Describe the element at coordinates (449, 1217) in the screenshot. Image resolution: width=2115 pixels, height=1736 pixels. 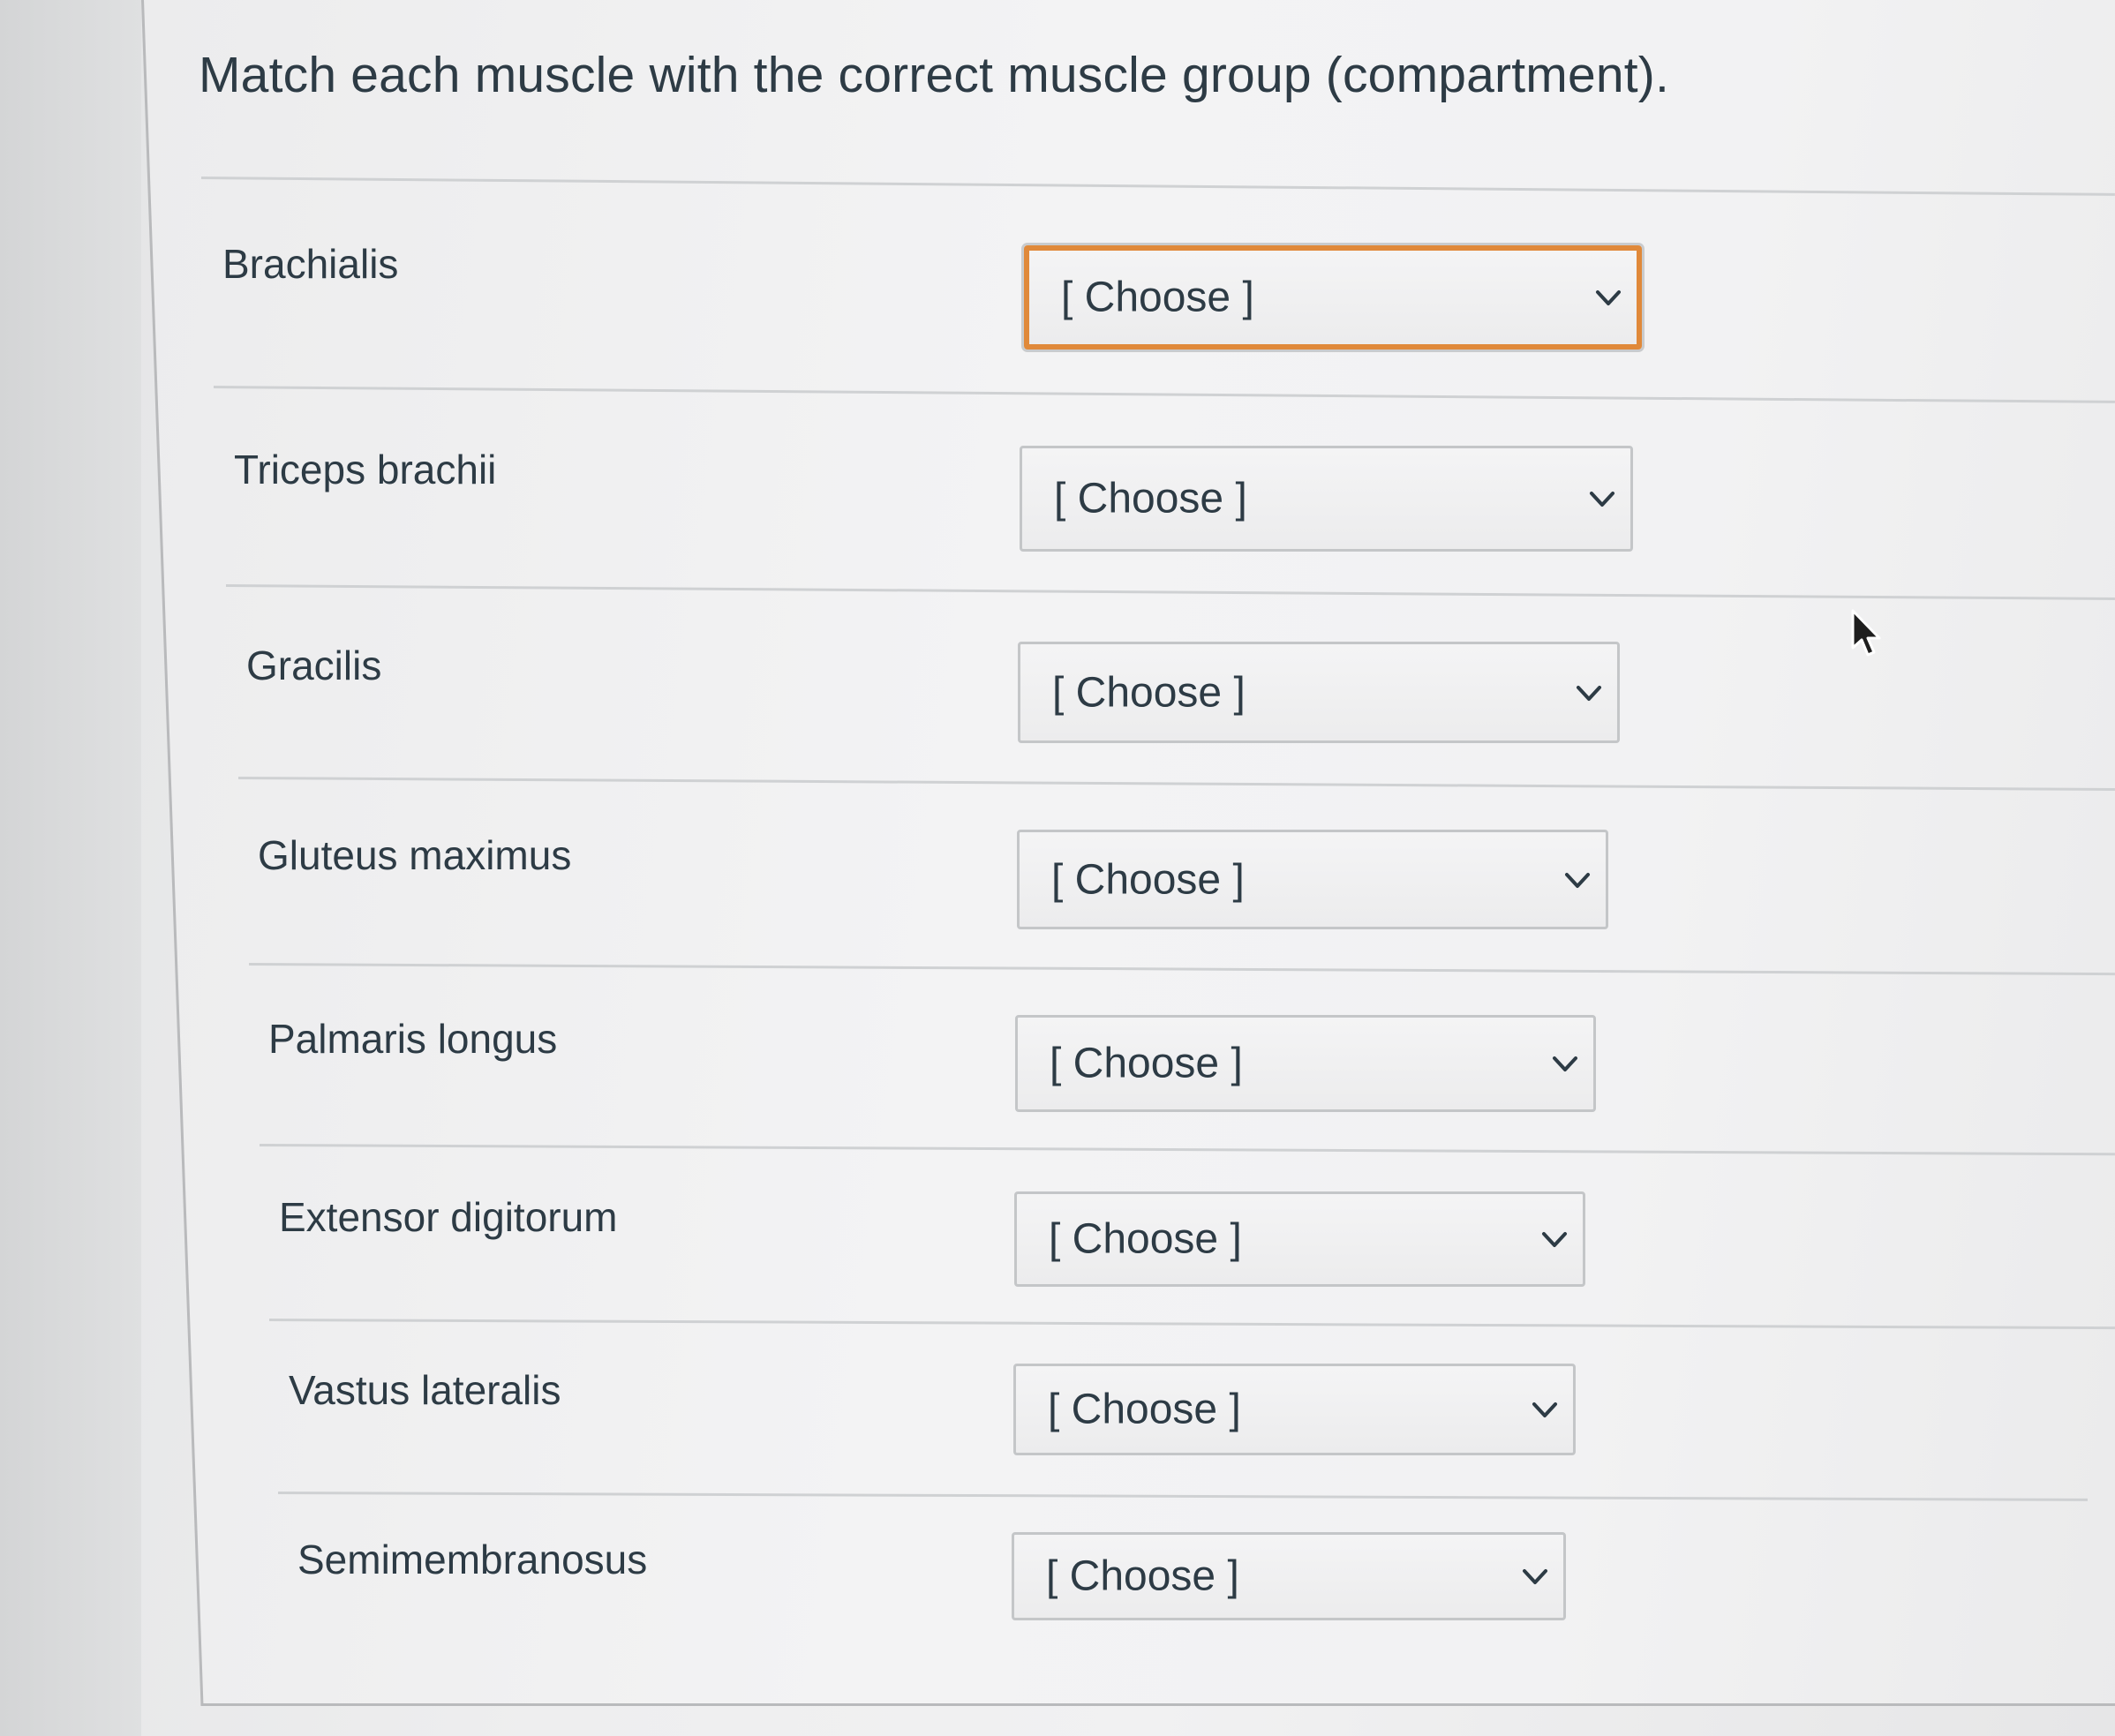
I see `muscle-label-extensor-digitorum: Extensor digitorum` at that location.